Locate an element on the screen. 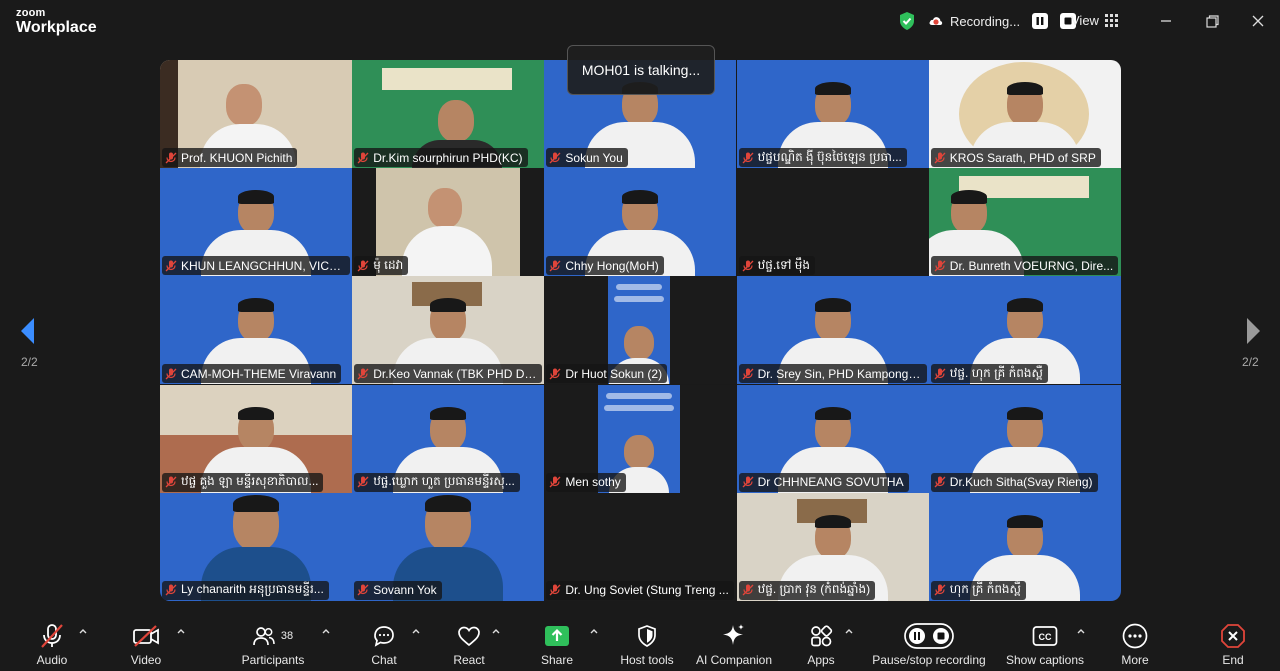 This screenshot has width=1280, height=671. participants-count: 38 is located at coordinates (287, 636).